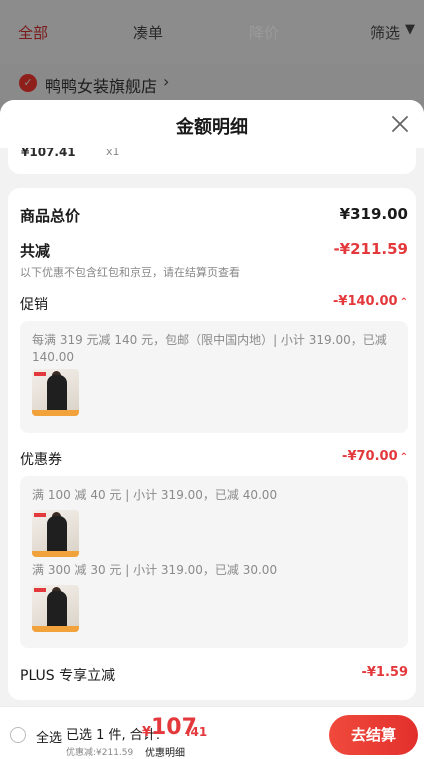 The height and width of the screenshot is (759, 424). I want to click on total-reduction-value: -¥211.59, so click(370, 249).